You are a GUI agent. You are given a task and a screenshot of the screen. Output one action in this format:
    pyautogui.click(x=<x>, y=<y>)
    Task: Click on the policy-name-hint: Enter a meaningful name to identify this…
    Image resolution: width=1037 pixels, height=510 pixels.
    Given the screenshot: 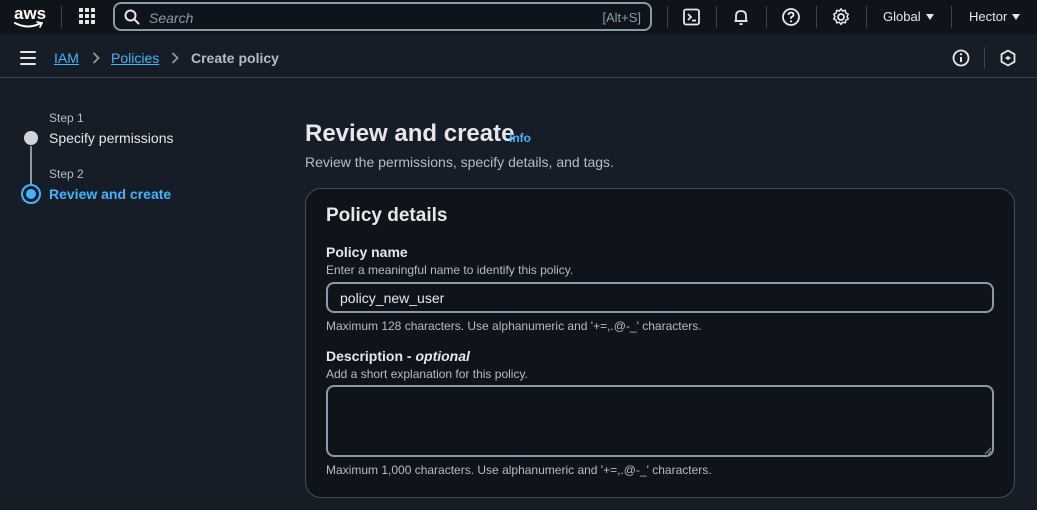 What is the action you would take?
    pyautogui.click(x=450, y=270)
    